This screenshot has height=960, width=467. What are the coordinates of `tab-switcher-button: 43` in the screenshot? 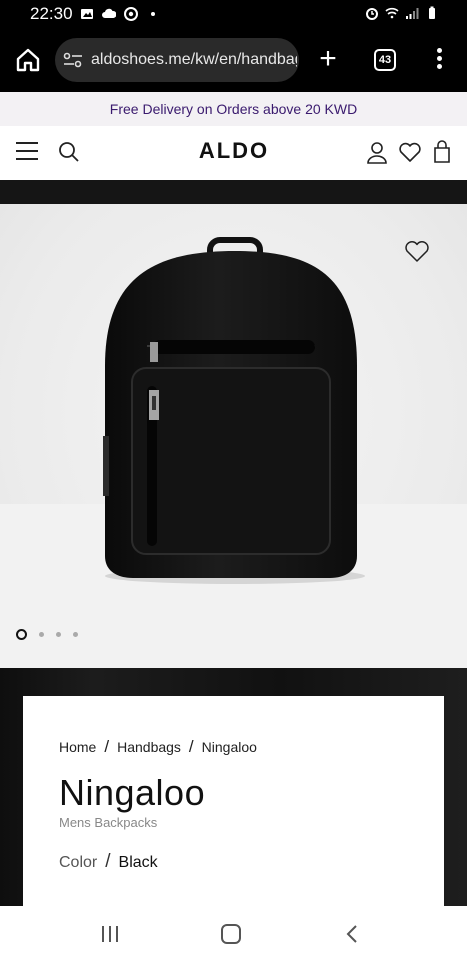 It's located at (385, 60).